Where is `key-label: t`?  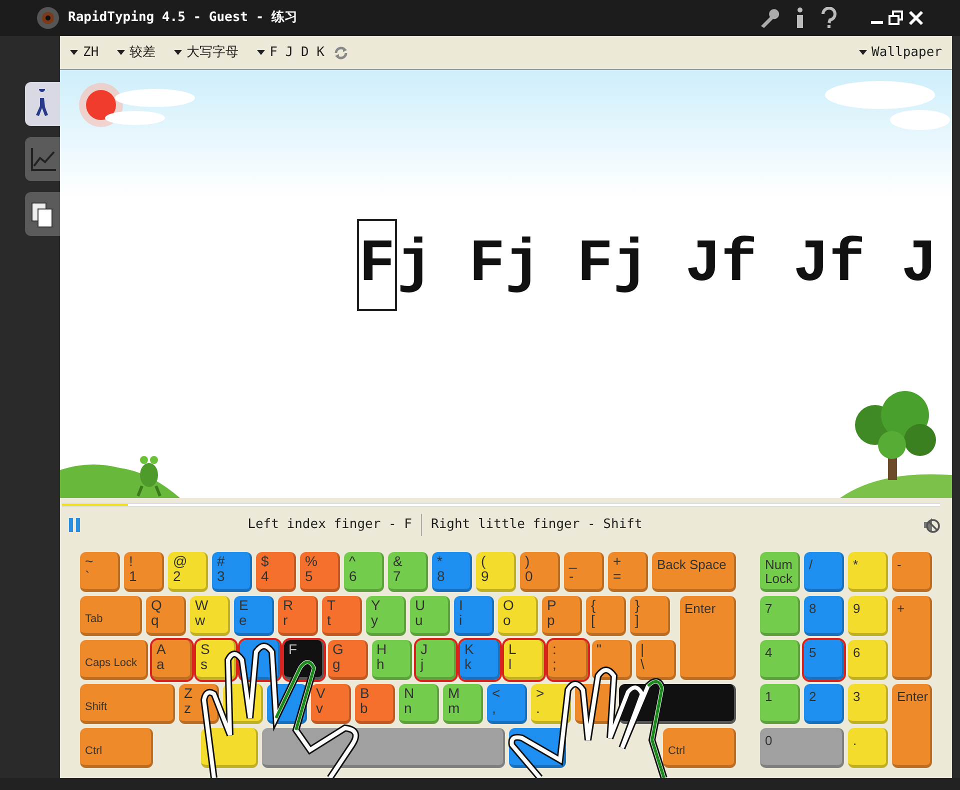 key-label: t is located at coordinates (329, 620).